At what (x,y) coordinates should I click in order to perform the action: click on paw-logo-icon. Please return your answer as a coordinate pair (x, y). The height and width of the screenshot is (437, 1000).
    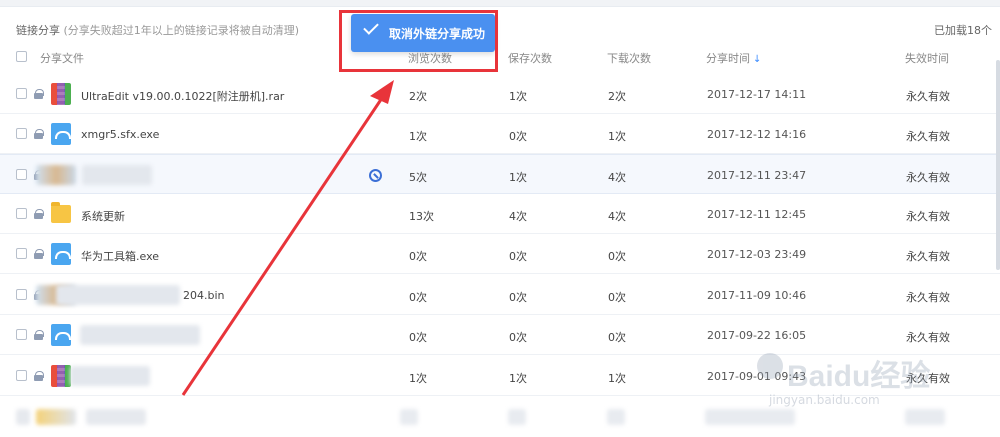
    Looking at the image, I should click on (770, 366).